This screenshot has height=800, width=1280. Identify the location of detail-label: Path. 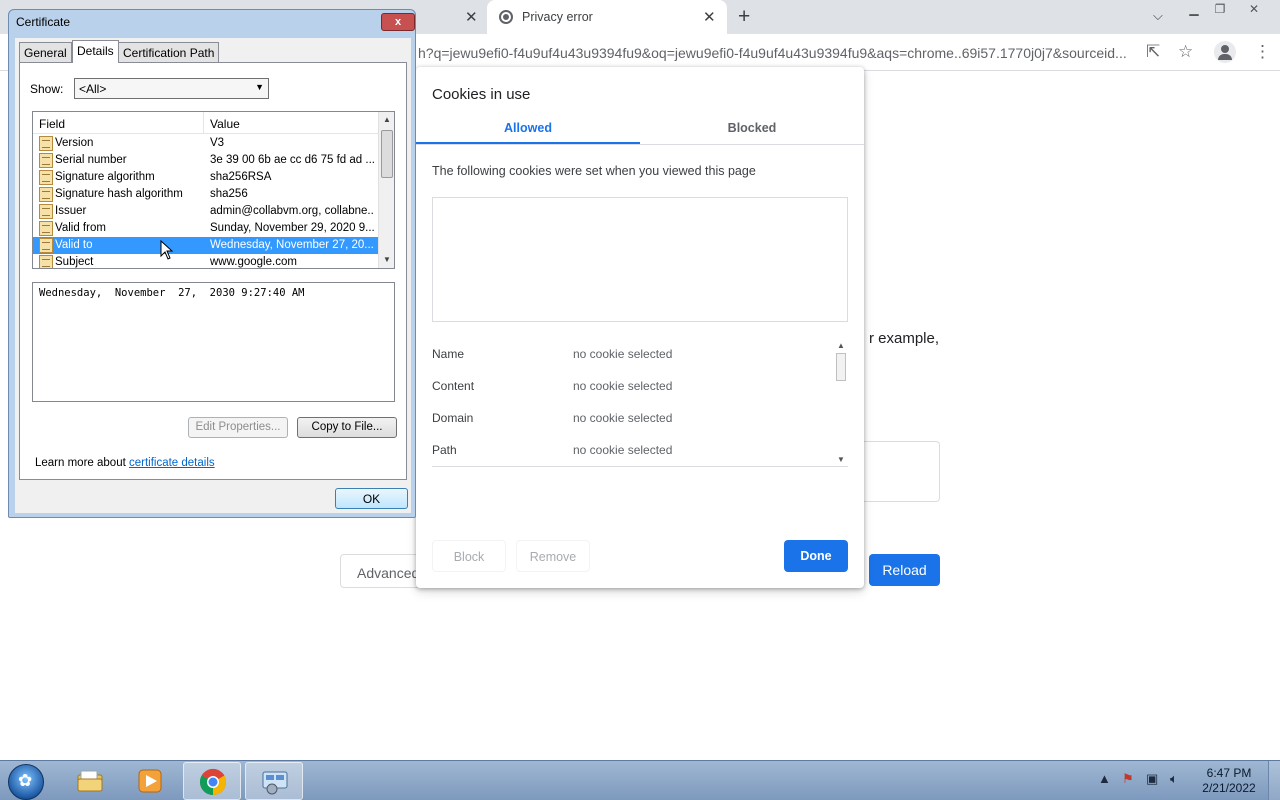
(444, 450).